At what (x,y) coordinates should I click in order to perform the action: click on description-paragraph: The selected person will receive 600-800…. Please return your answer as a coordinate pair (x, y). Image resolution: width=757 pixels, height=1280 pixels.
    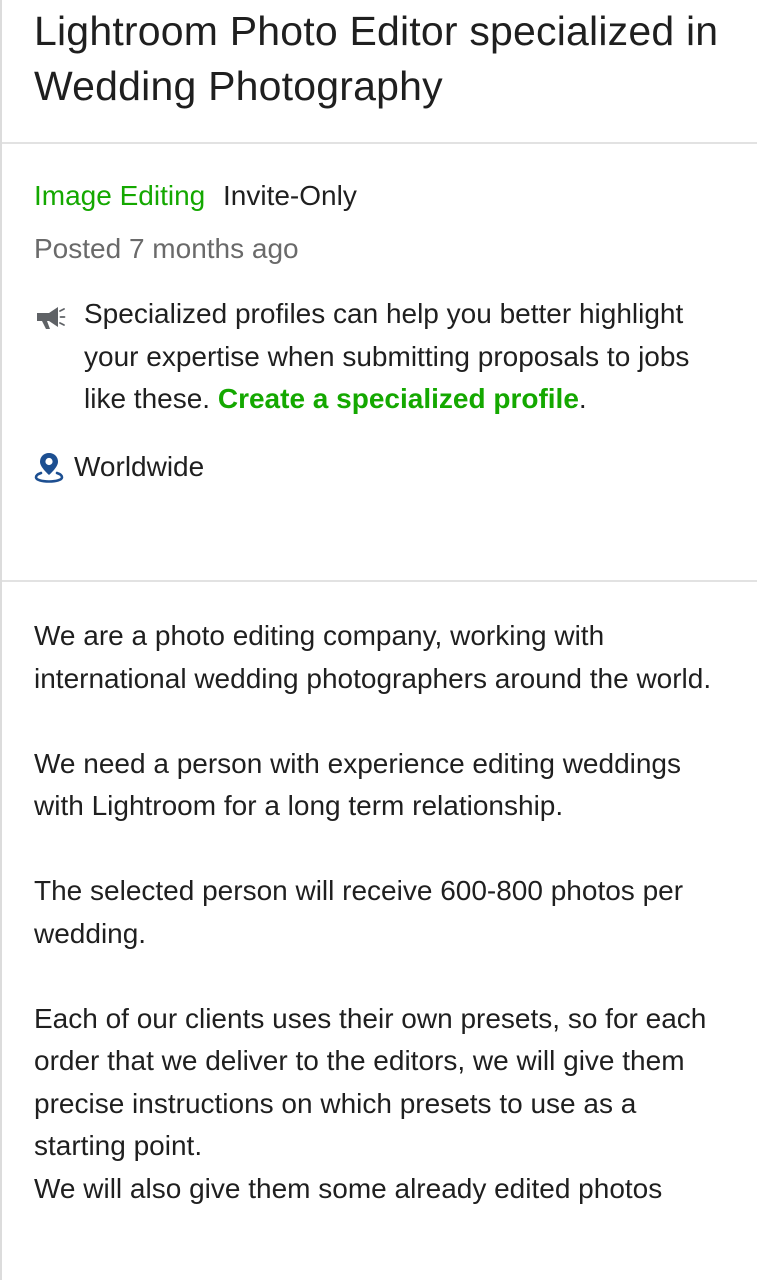
    Looking at the image, I should click on (359, 912).